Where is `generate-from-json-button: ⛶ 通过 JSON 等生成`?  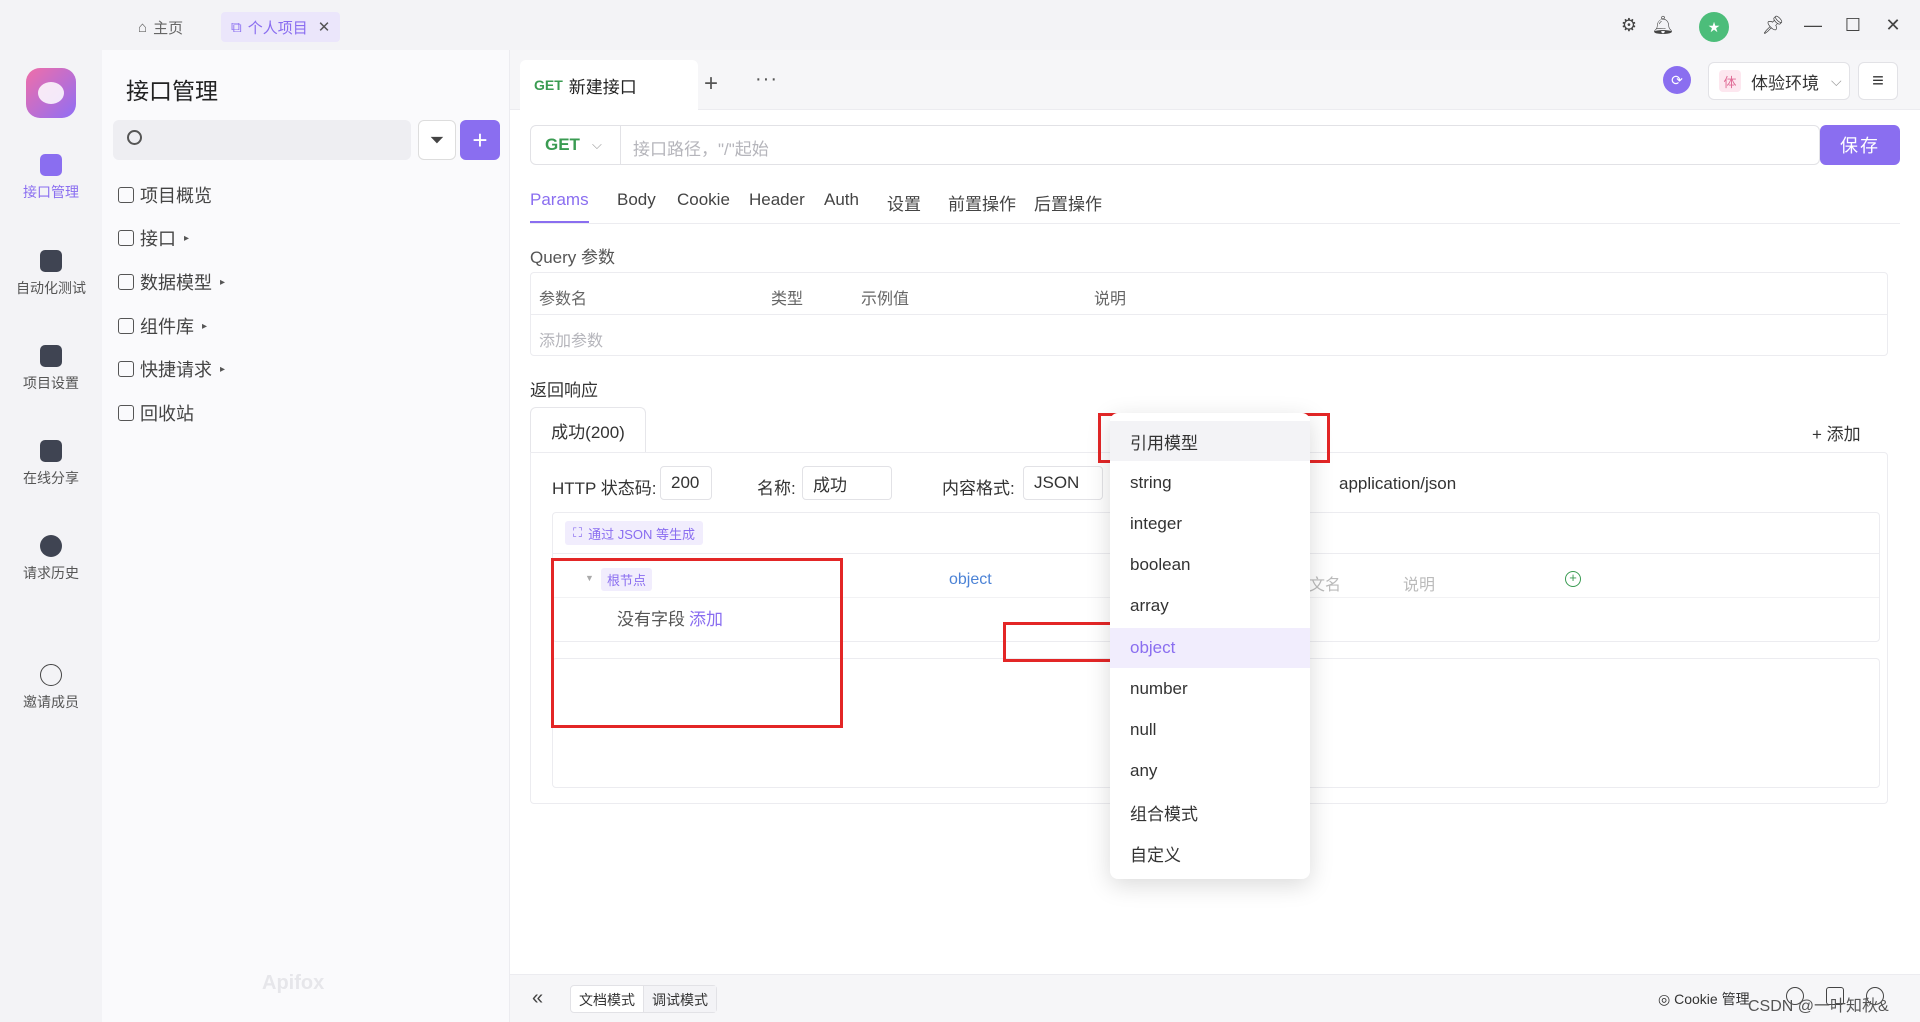
generate-from-json-button: ⛶ 通过 JSON 等生成 is located at coordinates (634, 533).